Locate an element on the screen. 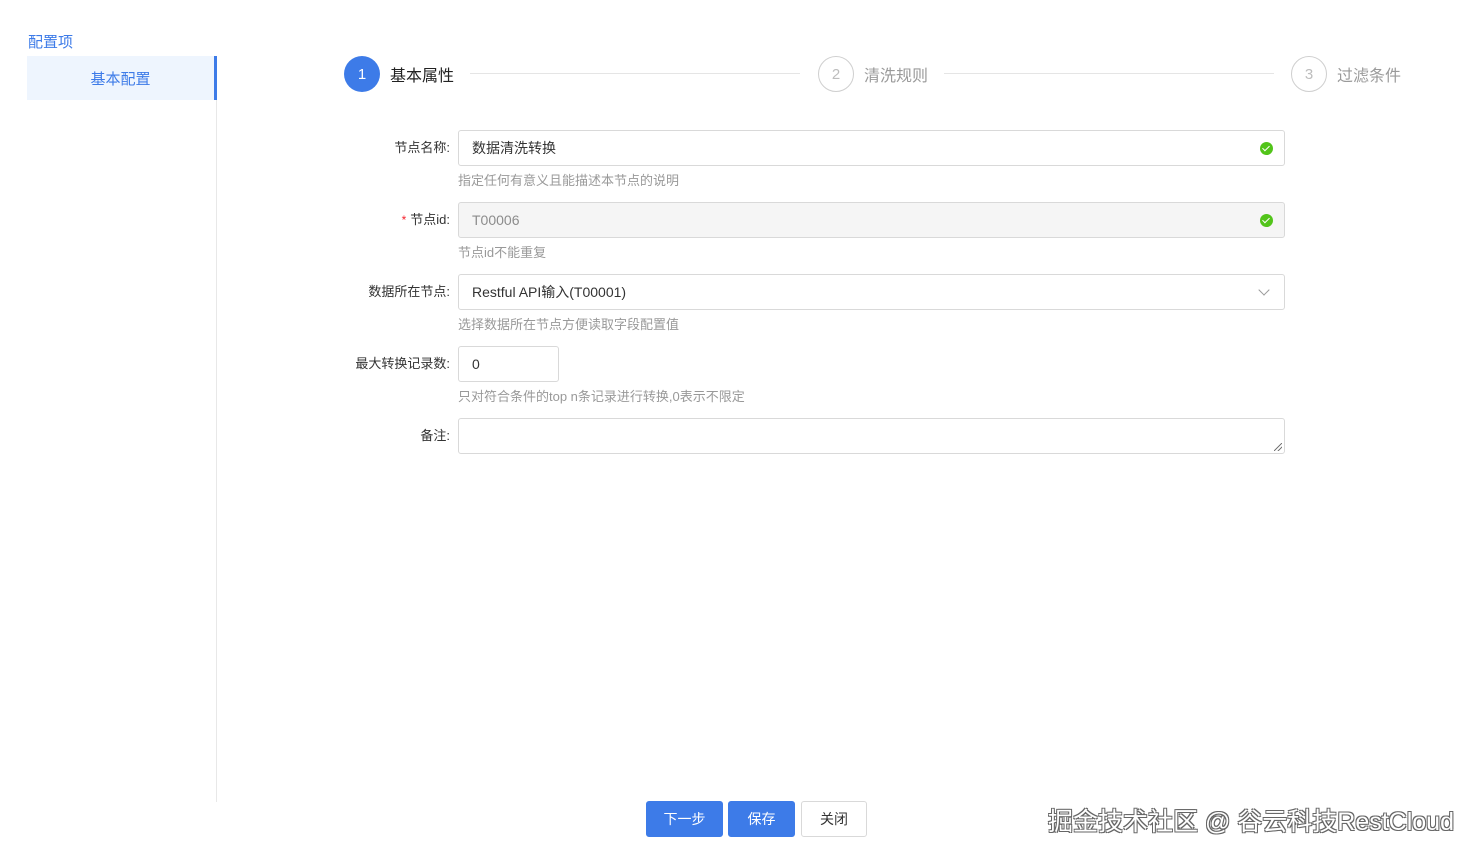  node-id-value: T00006 is located at coordinates (496, 220).